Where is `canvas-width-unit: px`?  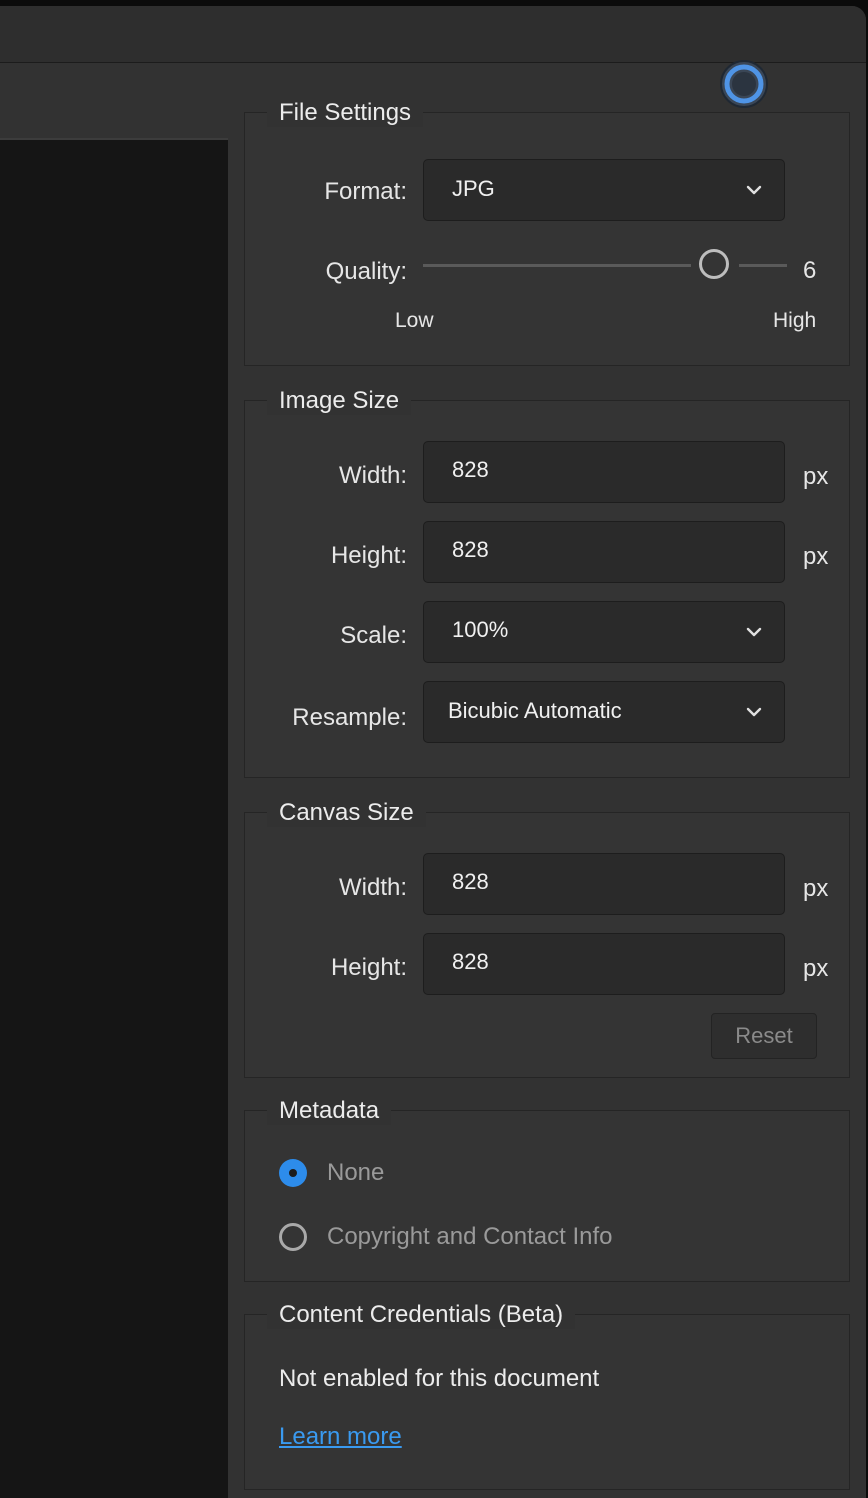
canvas-width-unit: px is located at coordinates (816, 888).